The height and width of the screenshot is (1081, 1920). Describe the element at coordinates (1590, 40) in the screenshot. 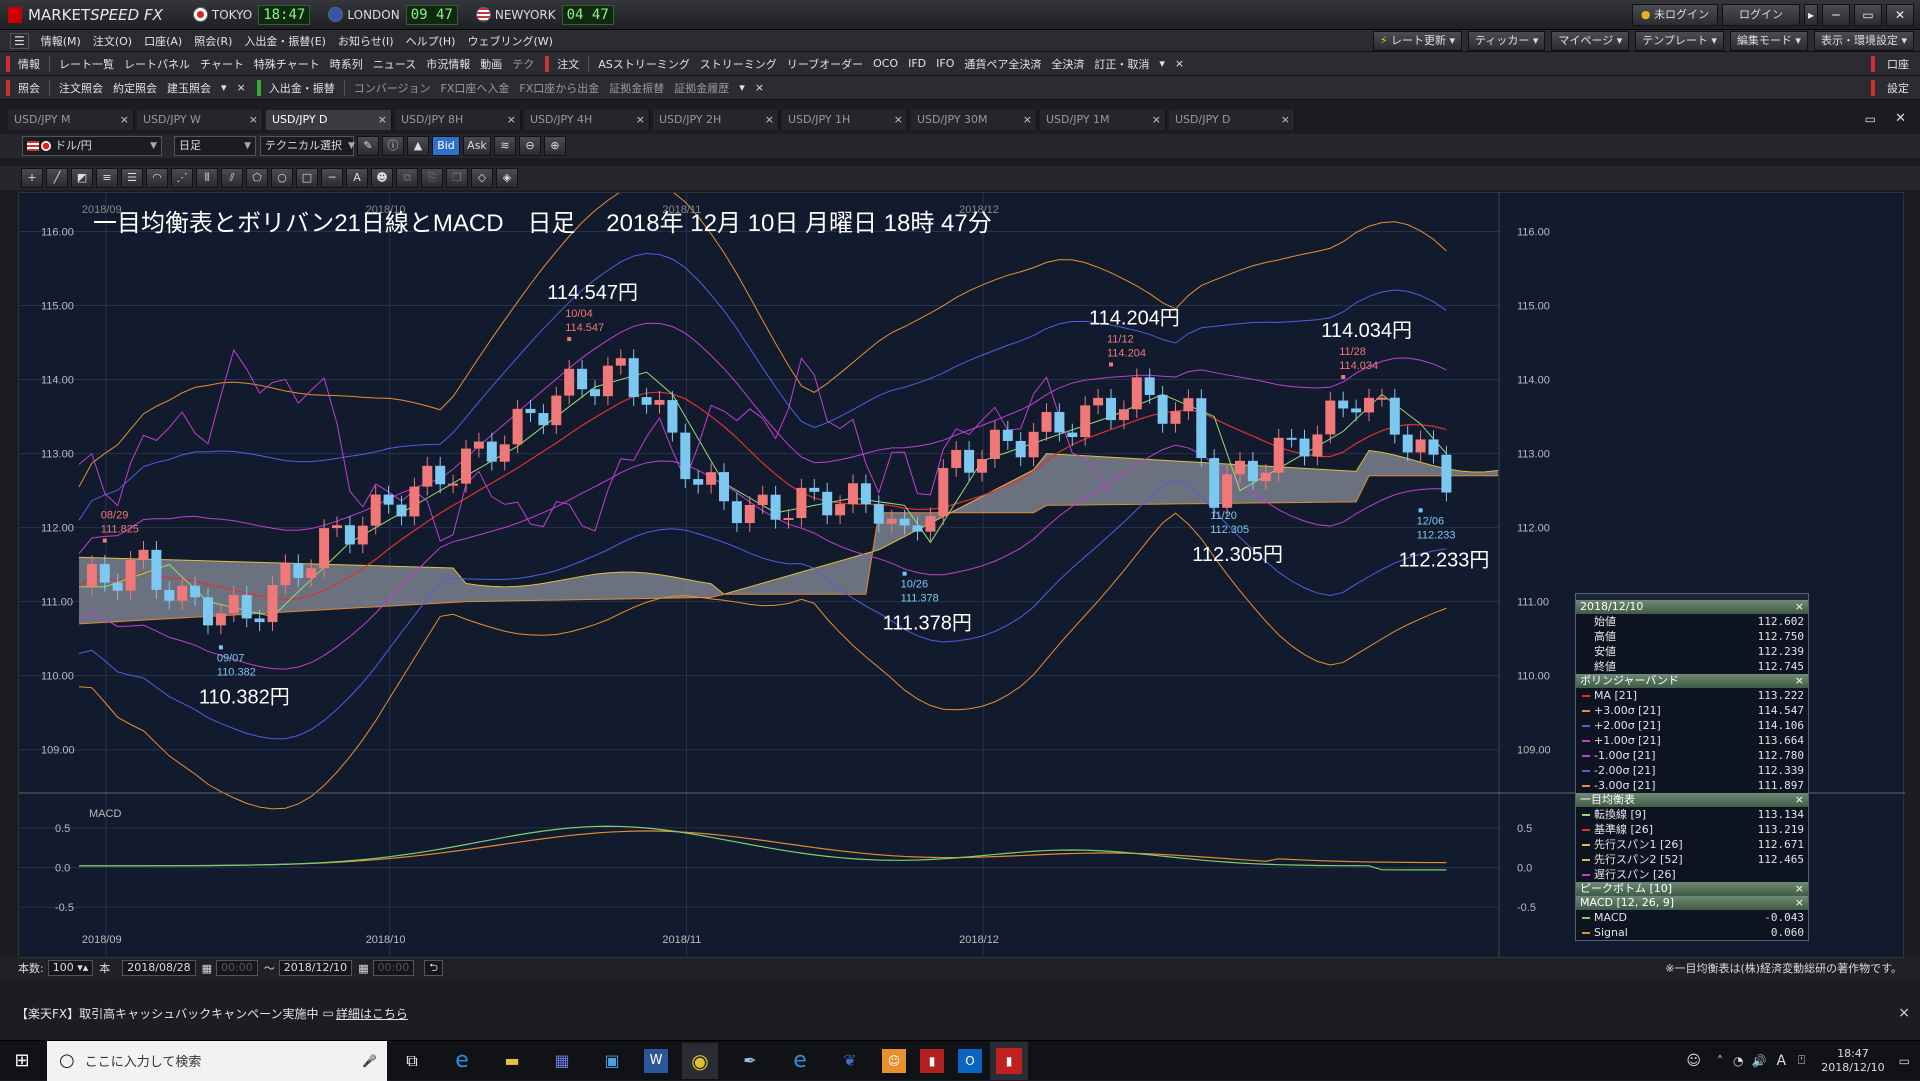

I see `mypage-button: マイページ ▾` at that location.